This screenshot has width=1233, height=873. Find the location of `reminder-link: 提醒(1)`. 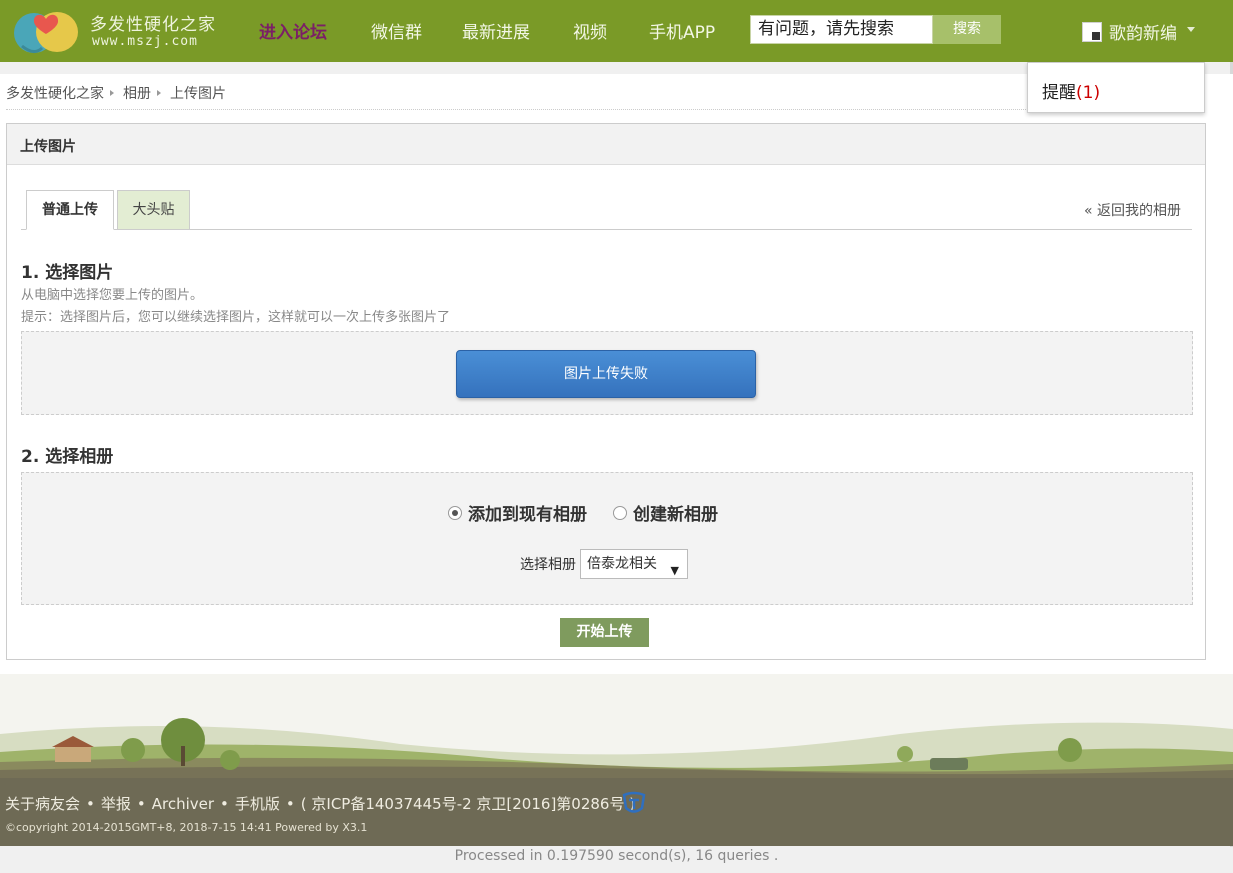

reminder-link: 提醒(1) is located at coordinates (1071, 90).